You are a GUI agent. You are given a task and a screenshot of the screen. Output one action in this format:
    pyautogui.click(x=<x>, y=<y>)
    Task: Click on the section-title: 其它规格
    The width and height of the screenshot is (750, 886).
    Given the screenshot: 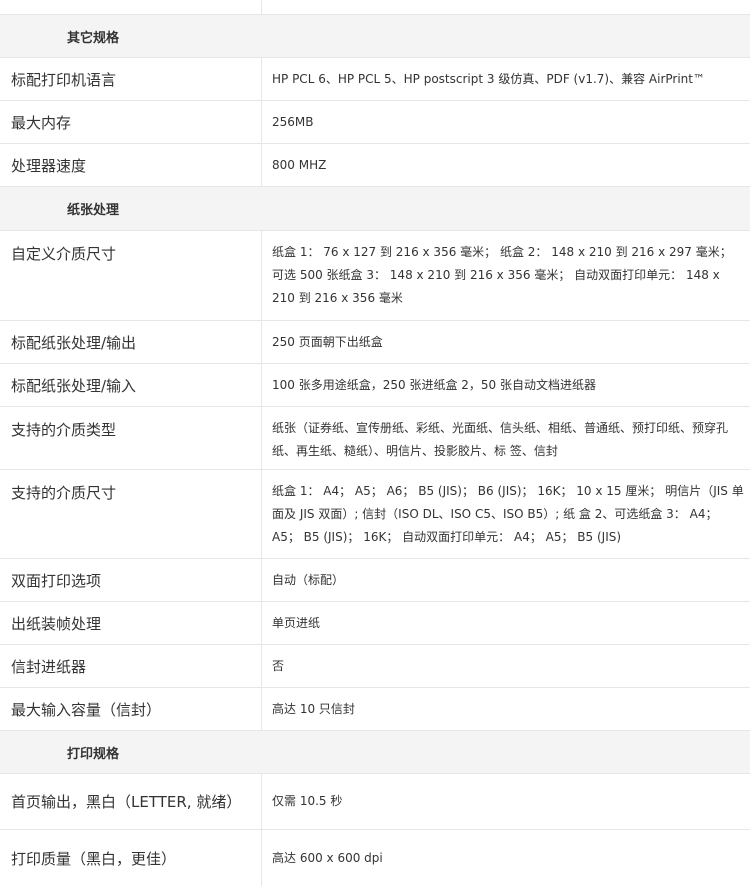 What is the action you would take?
    pyautogui.click(x=93, y=38)
    